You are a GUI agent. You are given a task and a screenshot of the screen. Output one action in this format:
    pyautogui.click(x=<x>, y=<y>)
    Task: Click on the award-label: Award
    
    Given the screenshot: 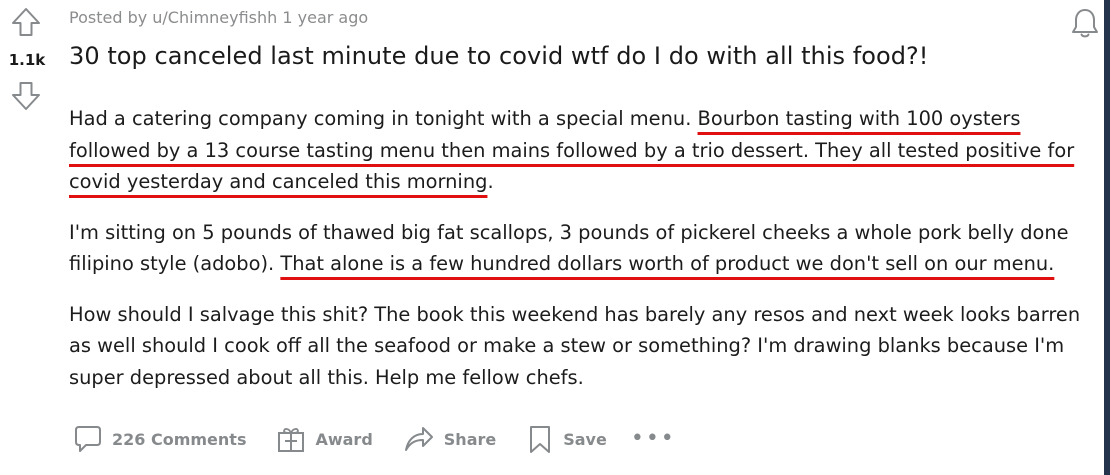 What is the action you would take?
    pyautogui.click(x=344, y=439)
    